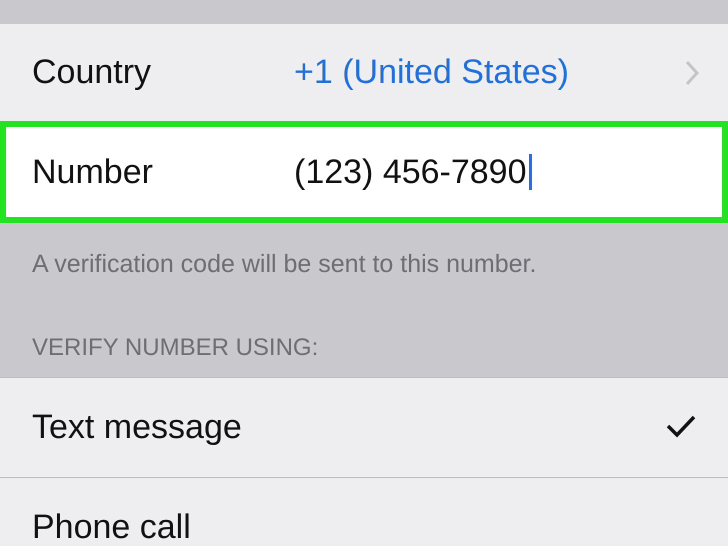 Image resolution: width=728 pixels, height=546 pixels. Describe the element at coordinates (93, 172) in the screenshot. I see `row-label: Number` at that location.